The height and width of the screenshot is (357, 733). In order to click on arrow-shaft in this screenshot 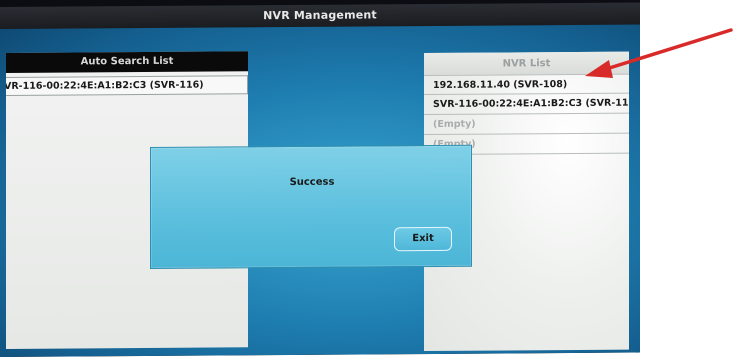, I will do `click(667, 50)`.